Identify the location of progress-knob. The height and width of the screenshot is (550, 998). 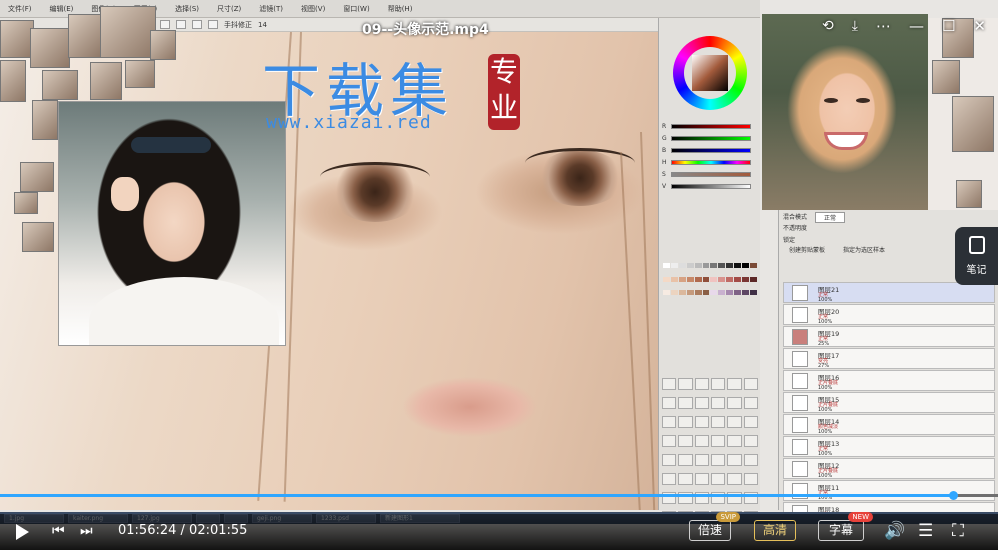
(954, 495).